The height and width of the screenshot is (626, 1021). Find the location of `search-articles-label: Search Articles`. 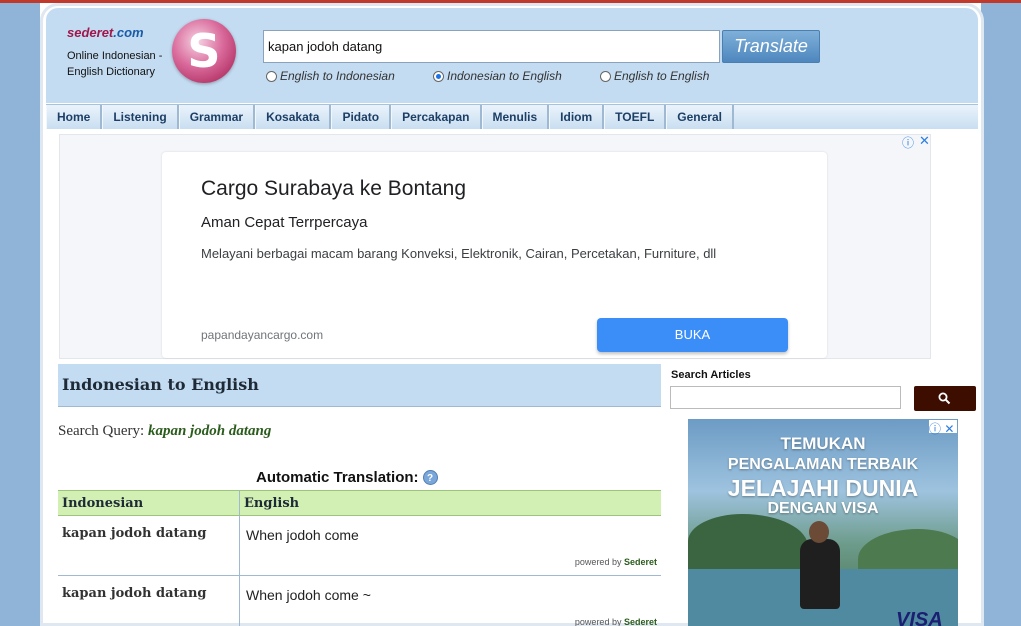

search-articles-label: Search Articles is located at coordinates (711, 375).